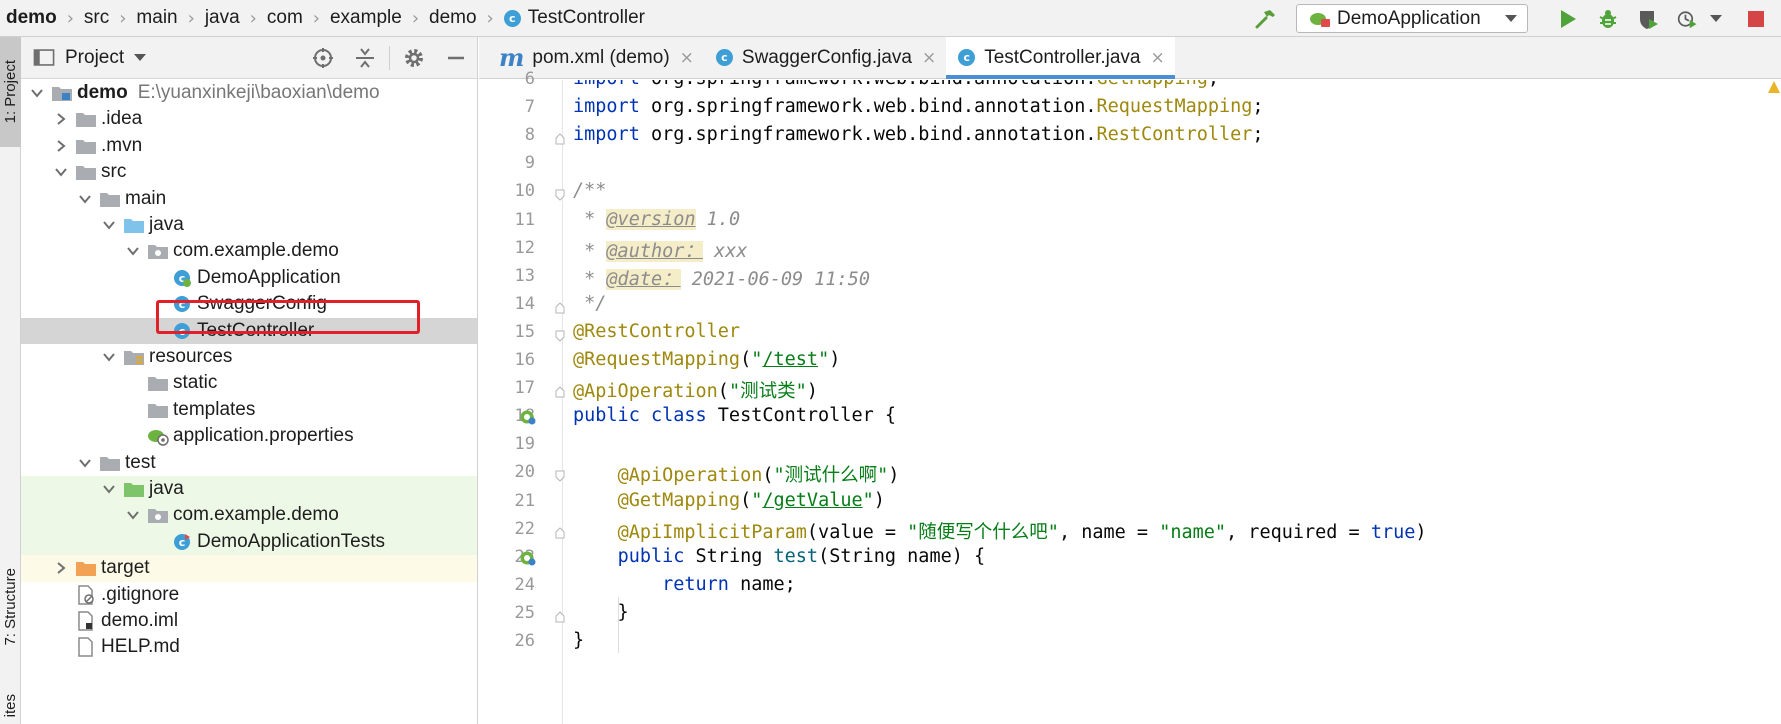 The height and width of the screenshot is (724, 1781). I want to click on collapse-all-icon, so click(365, 58).